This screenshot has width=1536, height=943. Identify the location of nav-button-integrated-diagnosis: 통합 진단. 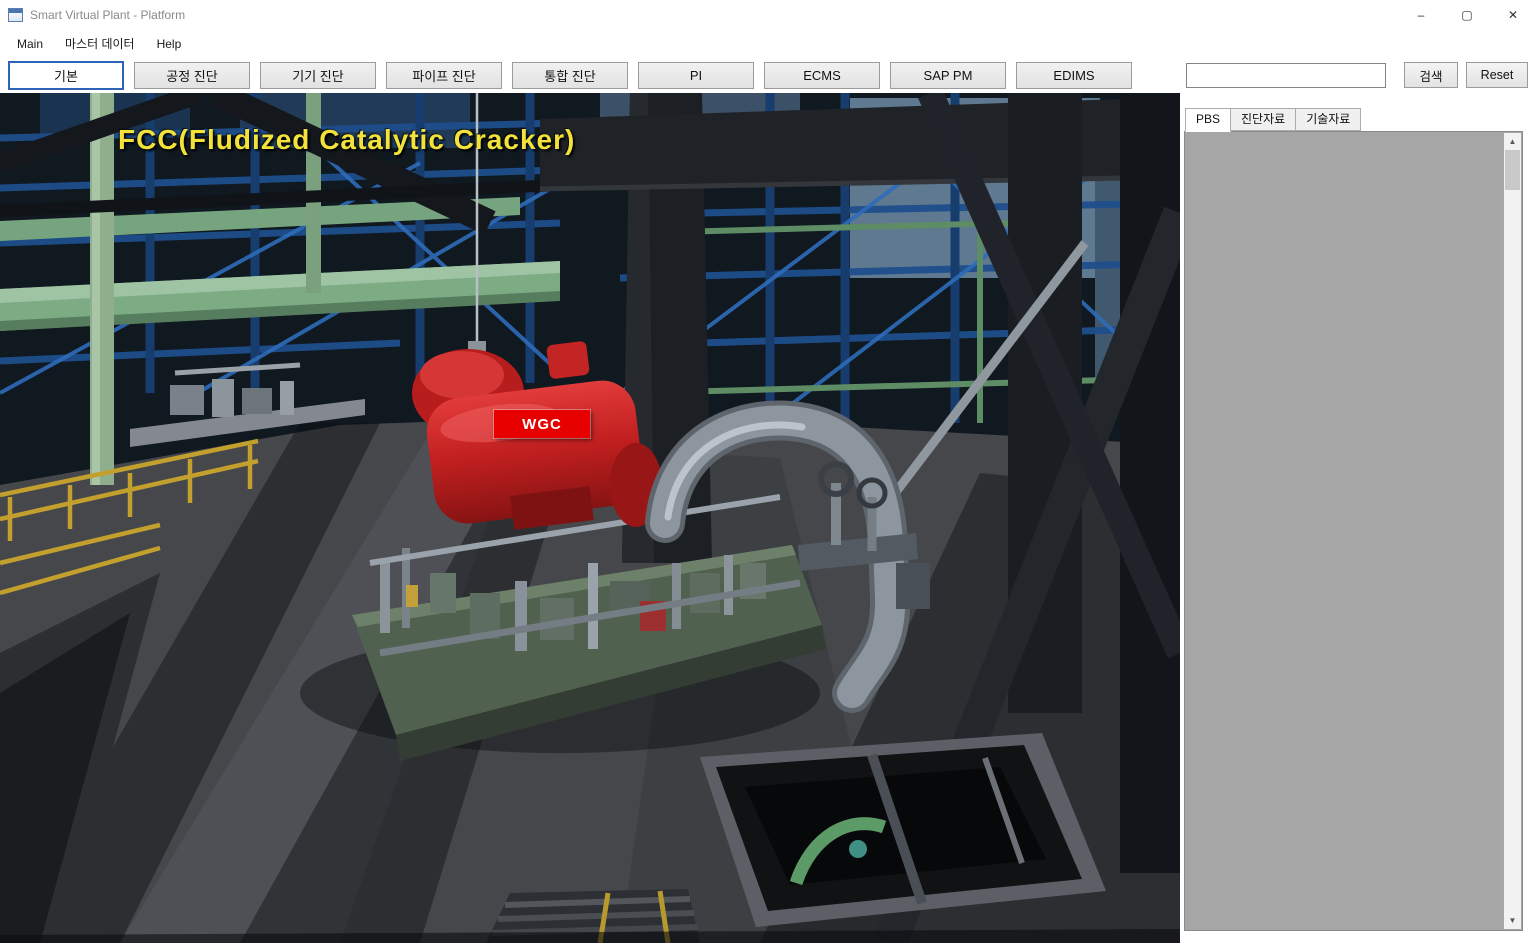
(570, 75).